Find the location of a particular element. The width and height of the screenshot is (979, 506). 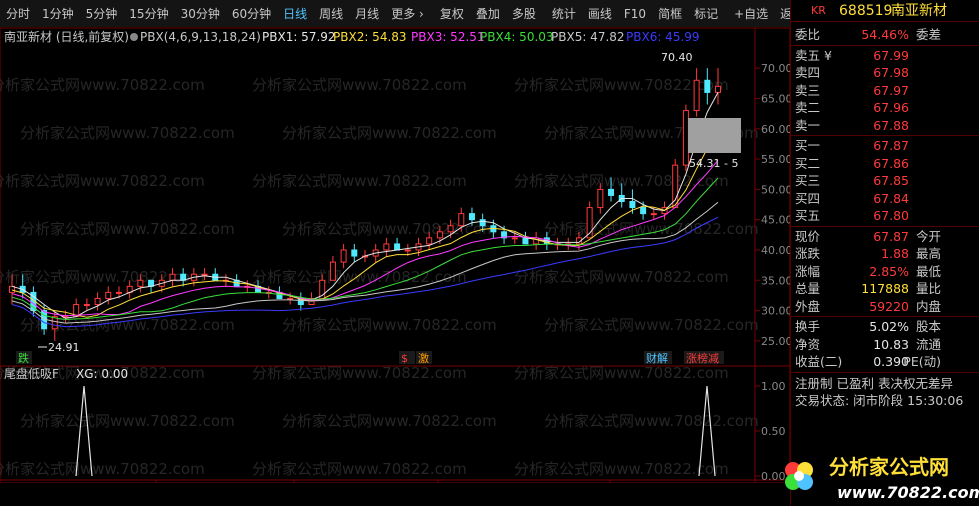

stat-row: 涨幅 2.85% 最低 is located at coordinates (885, 272).